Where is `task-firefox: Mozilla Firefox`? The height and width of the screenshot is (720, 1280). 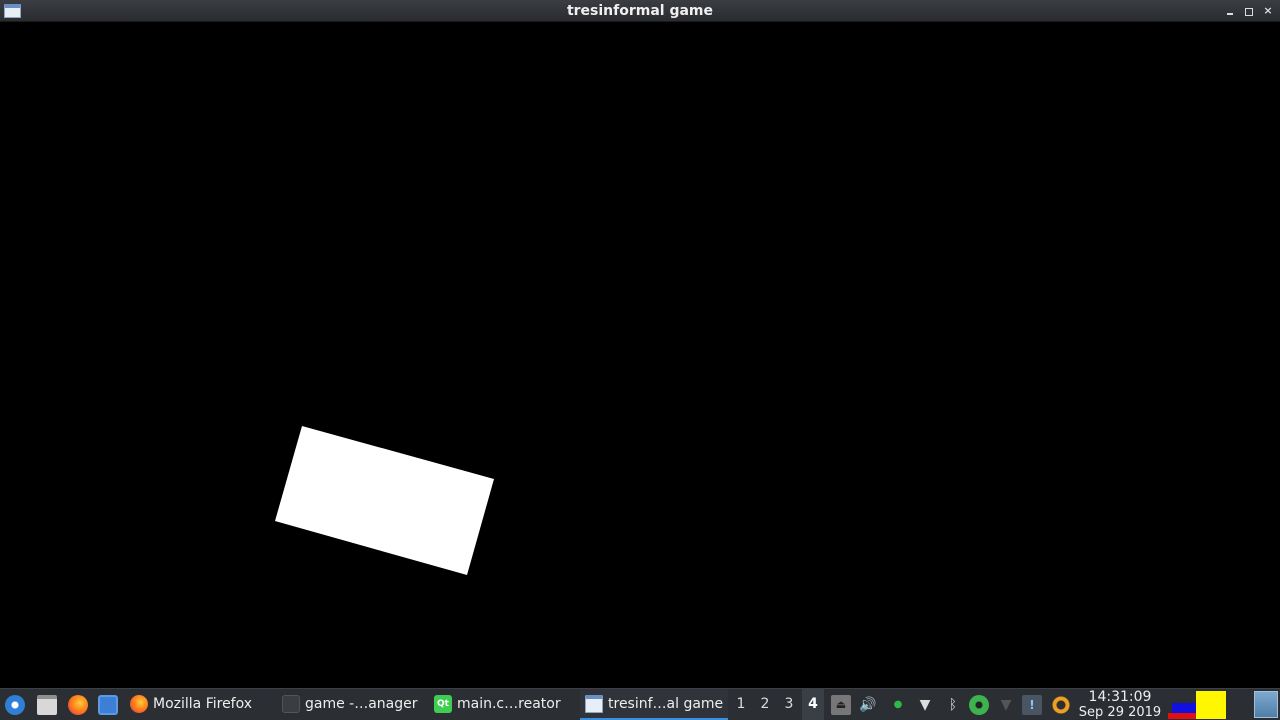 task-firefox: Mozilla Firefox is located at coordinates (200, 704).